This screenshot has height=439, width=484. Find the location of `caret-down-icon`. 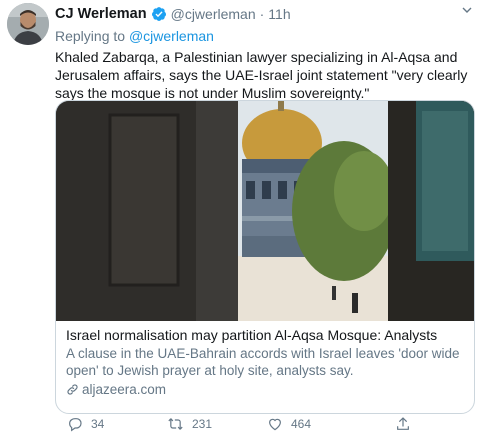

caret-down-icon is located at coordinates (467, 11).